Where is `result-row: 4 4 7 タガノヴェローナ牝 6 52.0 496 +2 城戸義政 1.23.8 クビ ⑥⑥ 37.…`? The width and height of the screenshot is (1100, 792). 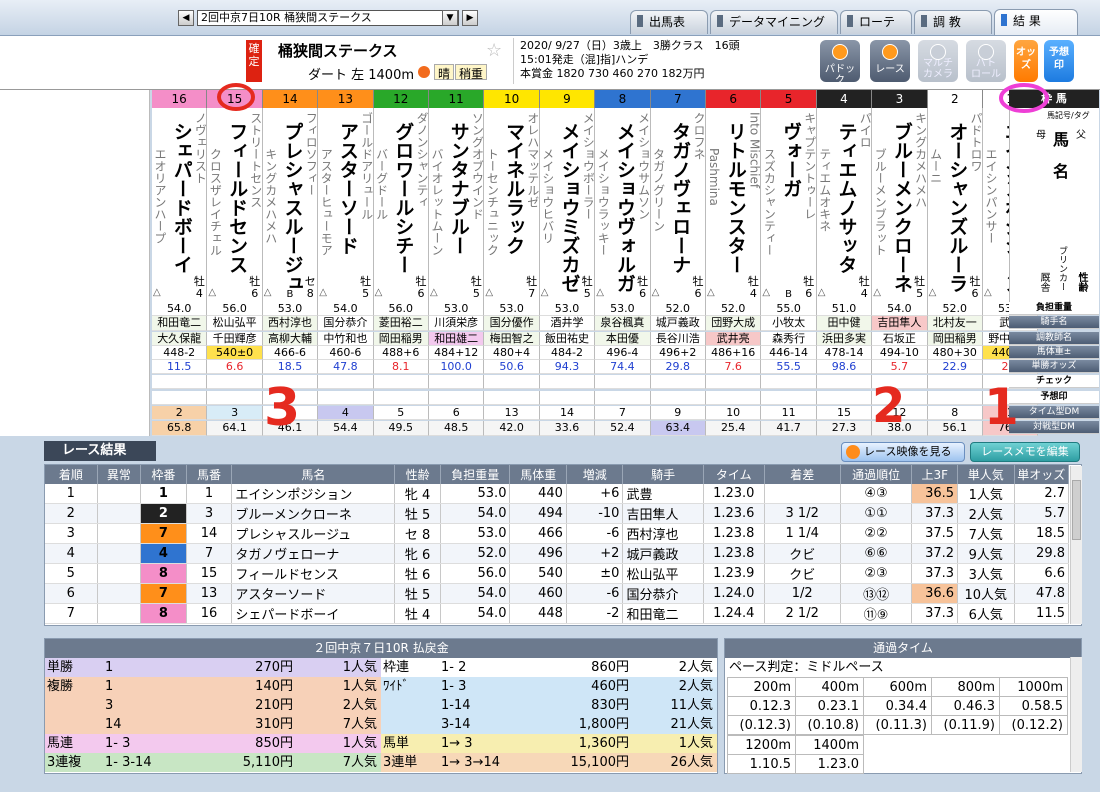
result-row: 4 4 7 タガノヴェローナ牝 6 52.0 496 +2 城戸義政 1.23.8 クビ ⑥⑥ 37.… is located at coordinates (557, 553).